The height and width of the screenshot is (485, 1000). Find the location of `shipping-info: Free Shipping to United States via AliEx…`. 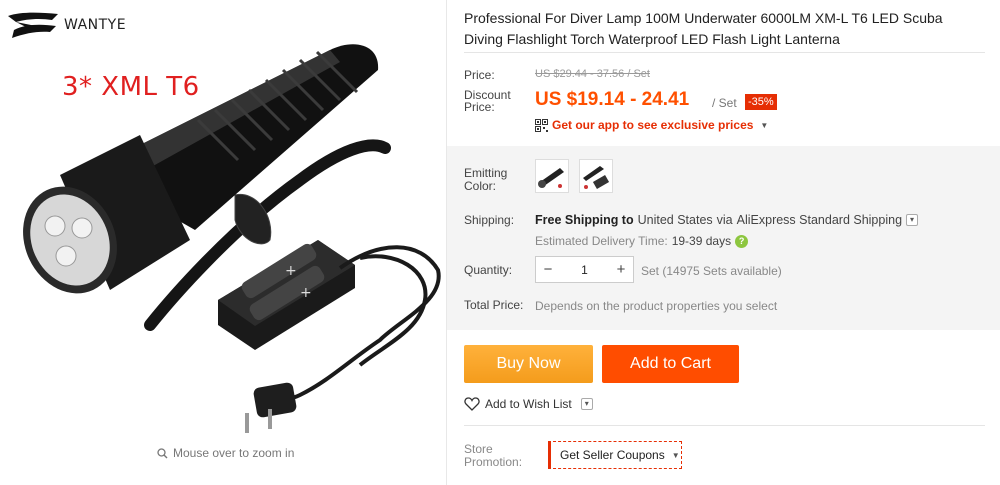

shipping-info: Free Shipping to United States via AliEx… is located at coordinates (727, 220).